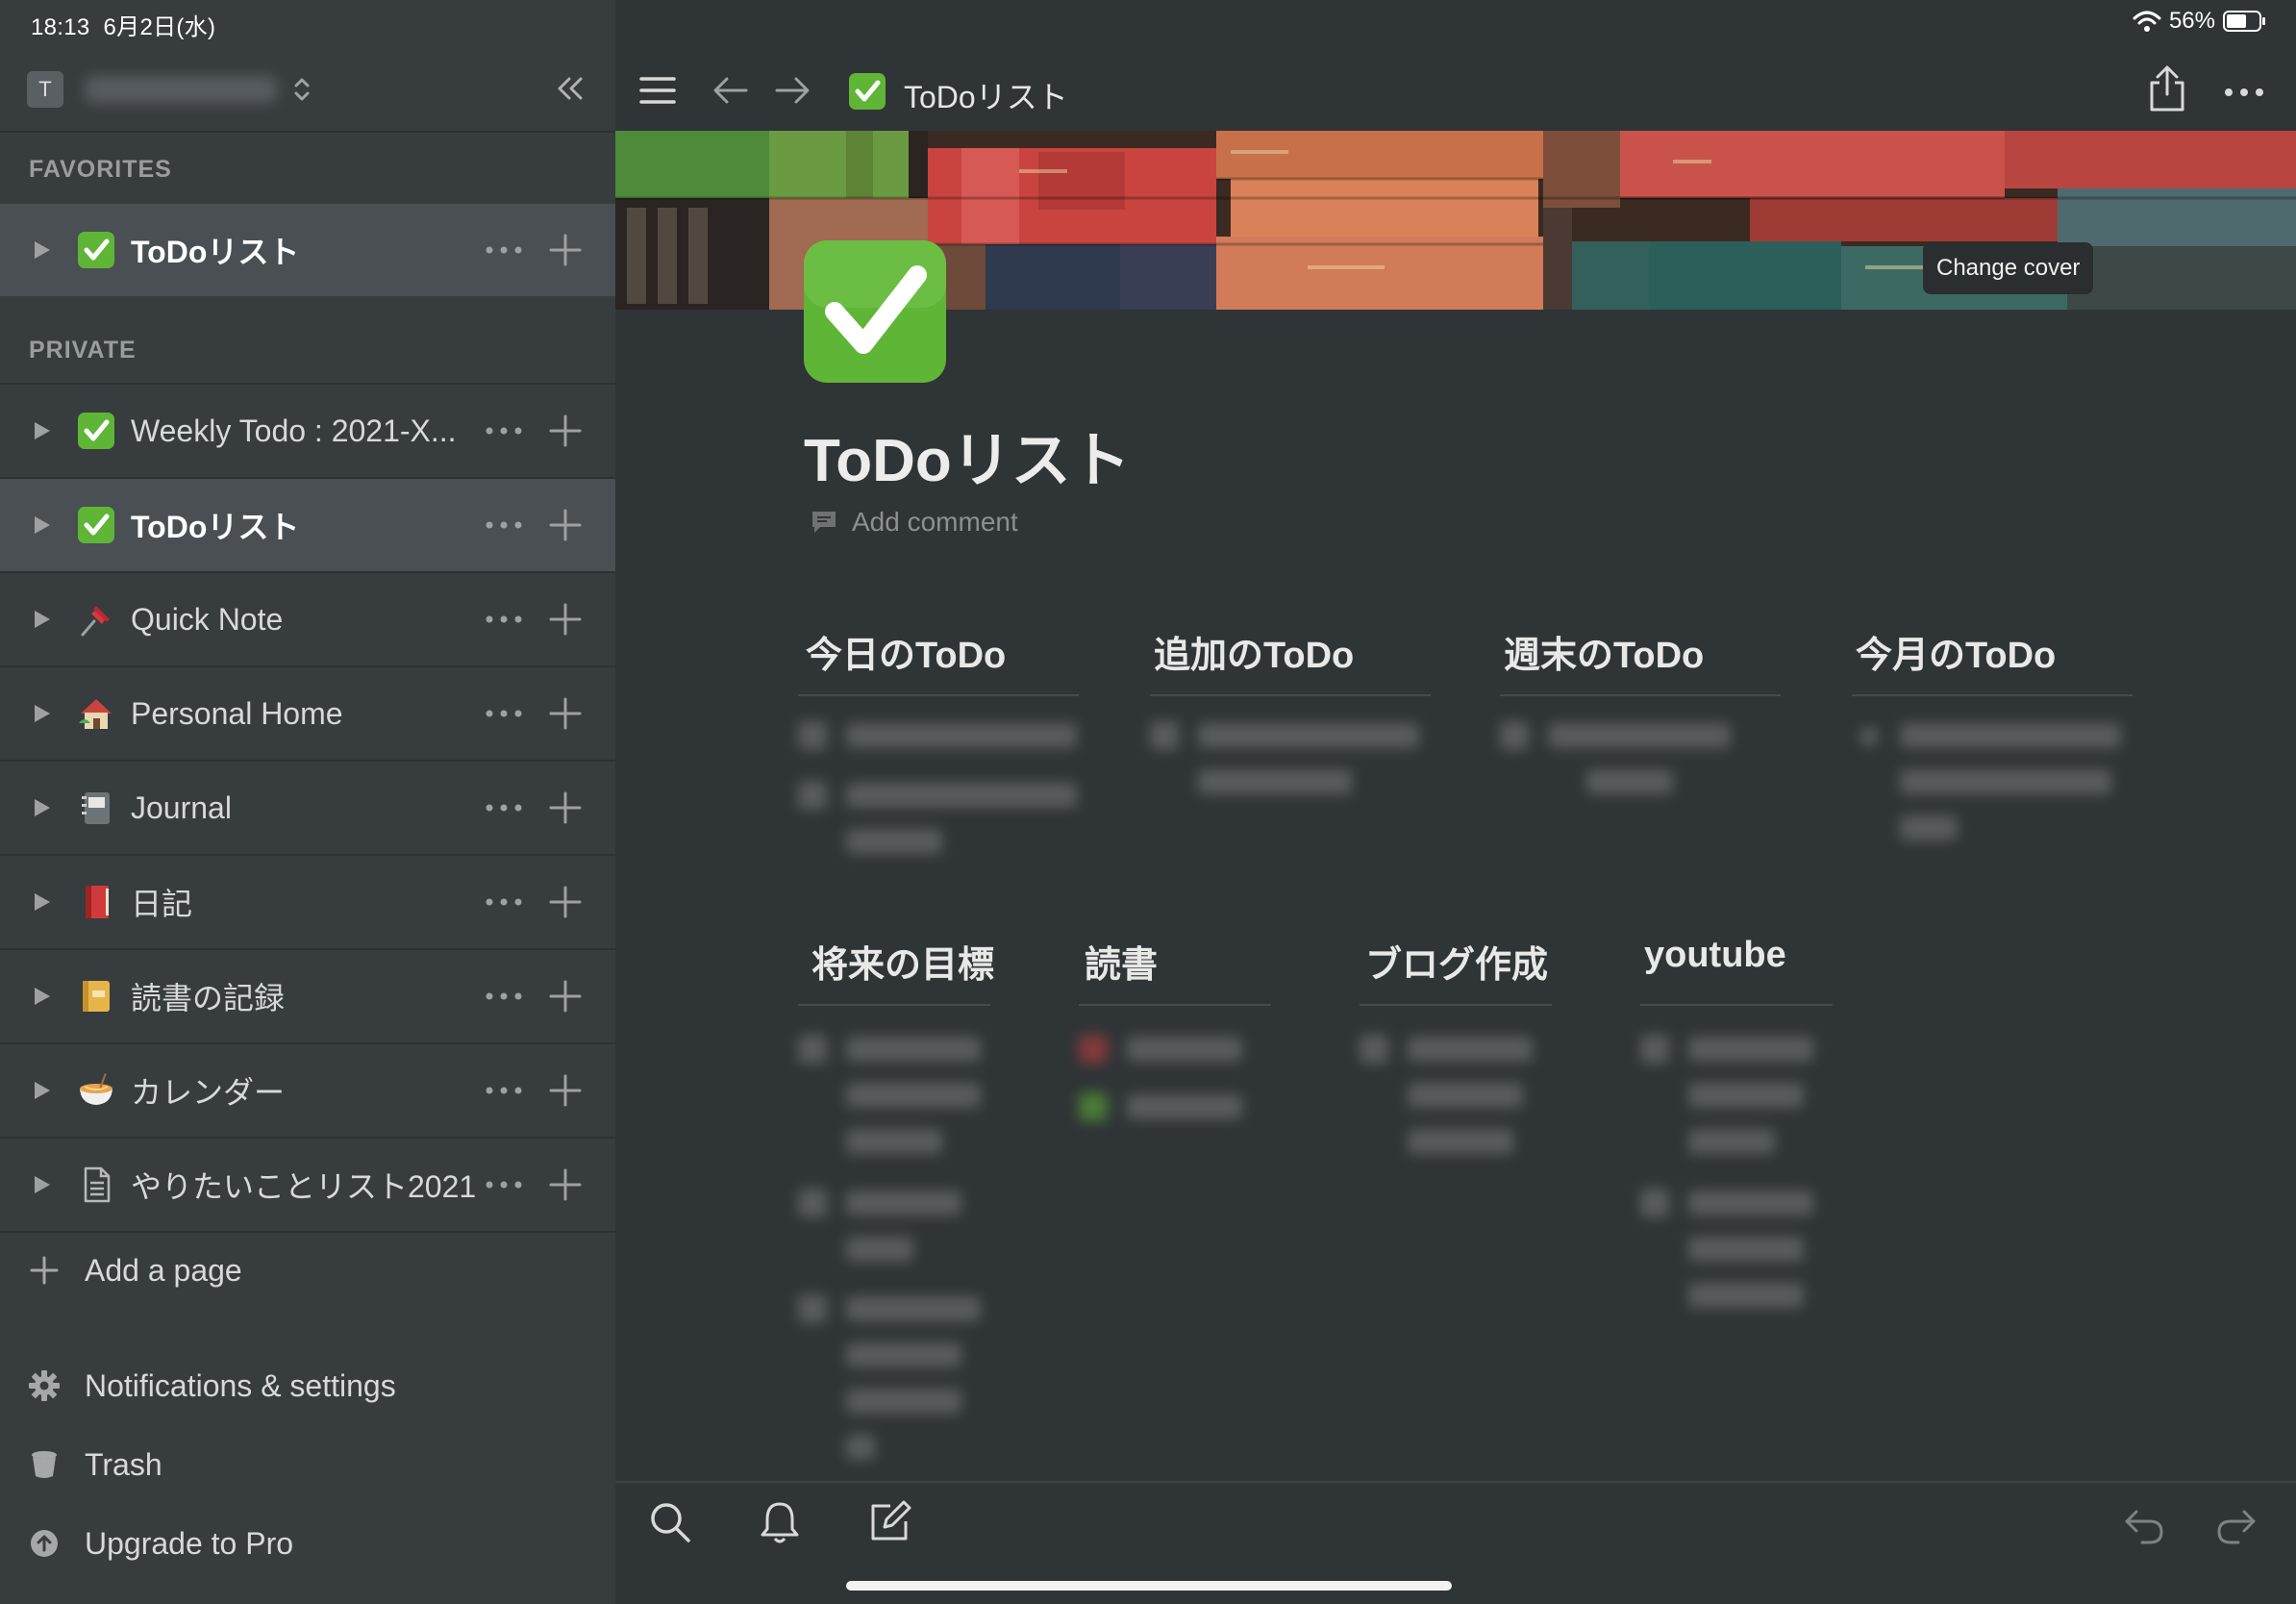 This screenshot has width=2296, height=1604. Describe the element at coordinates (123, 1464) in the screenshot. I see `trash-label: Trash` at that location.